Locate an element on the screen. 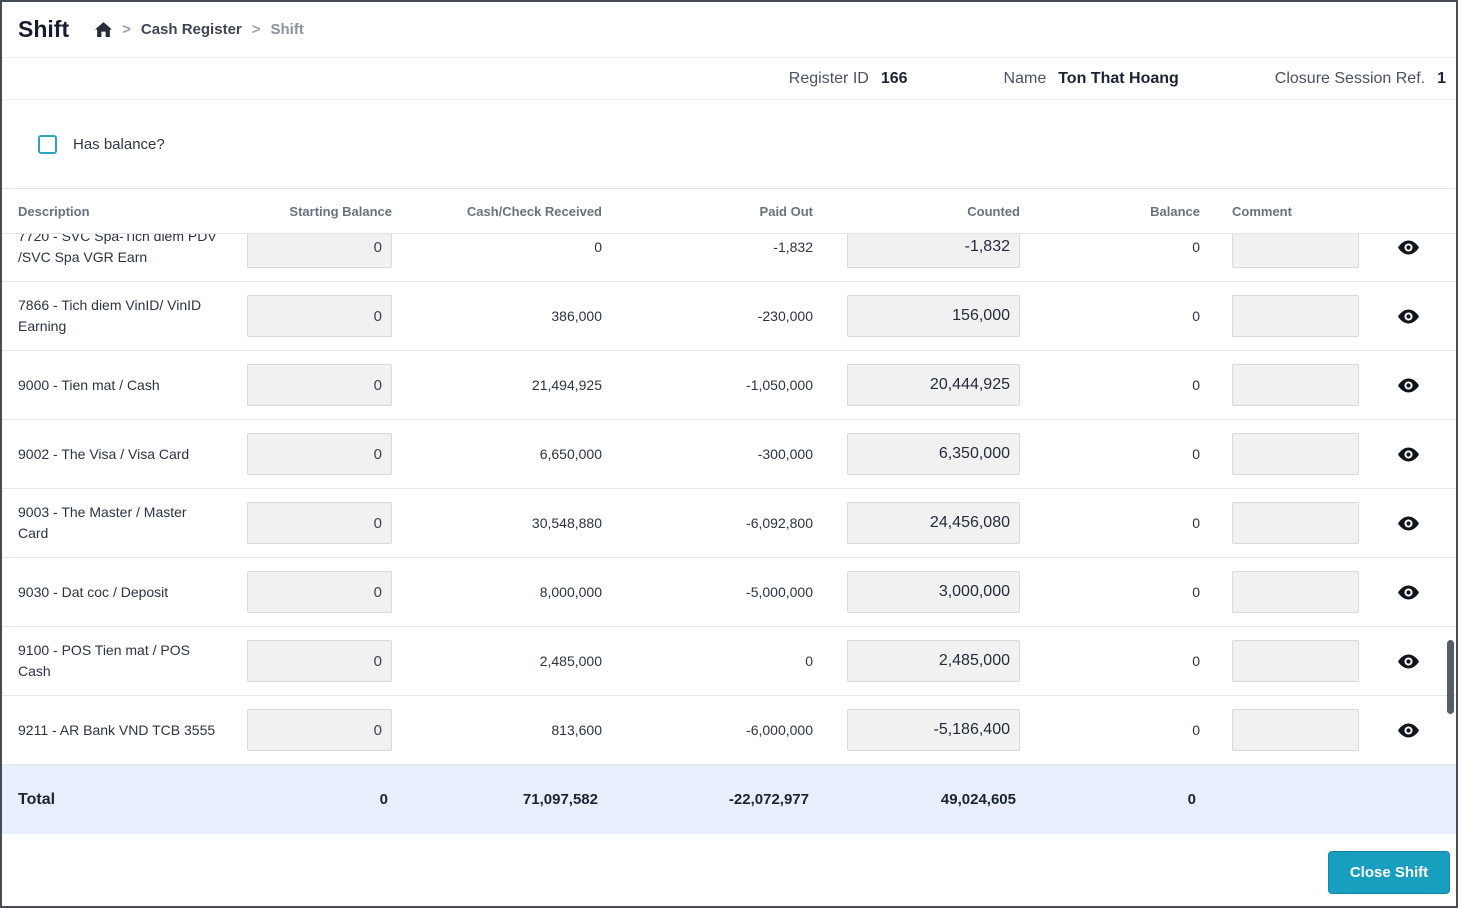 This screenshot has width=1458, height=908. controls-row: Has balance? is located at coordinates (729, 144).